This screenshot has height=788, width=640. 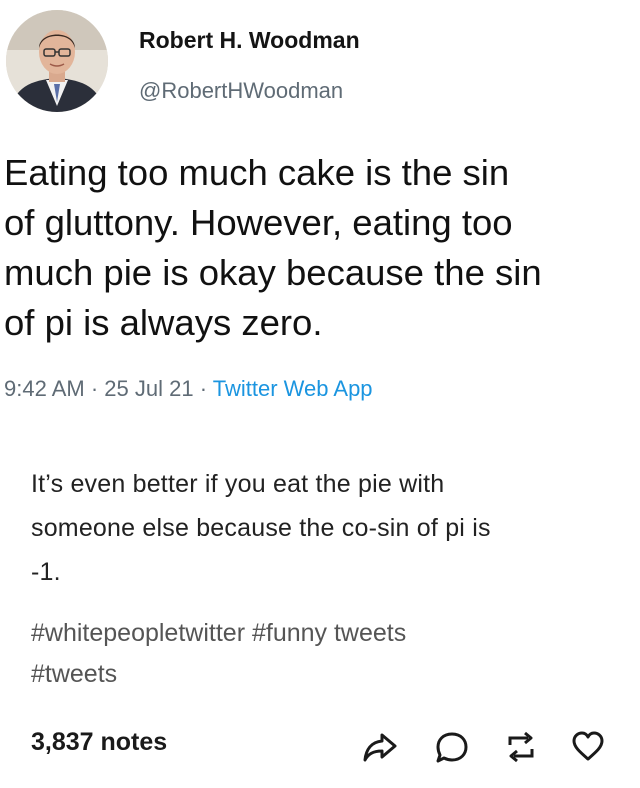 I want to click on tweet-text-line: Eating too much cake is the sin, so click(x=257, y=172).